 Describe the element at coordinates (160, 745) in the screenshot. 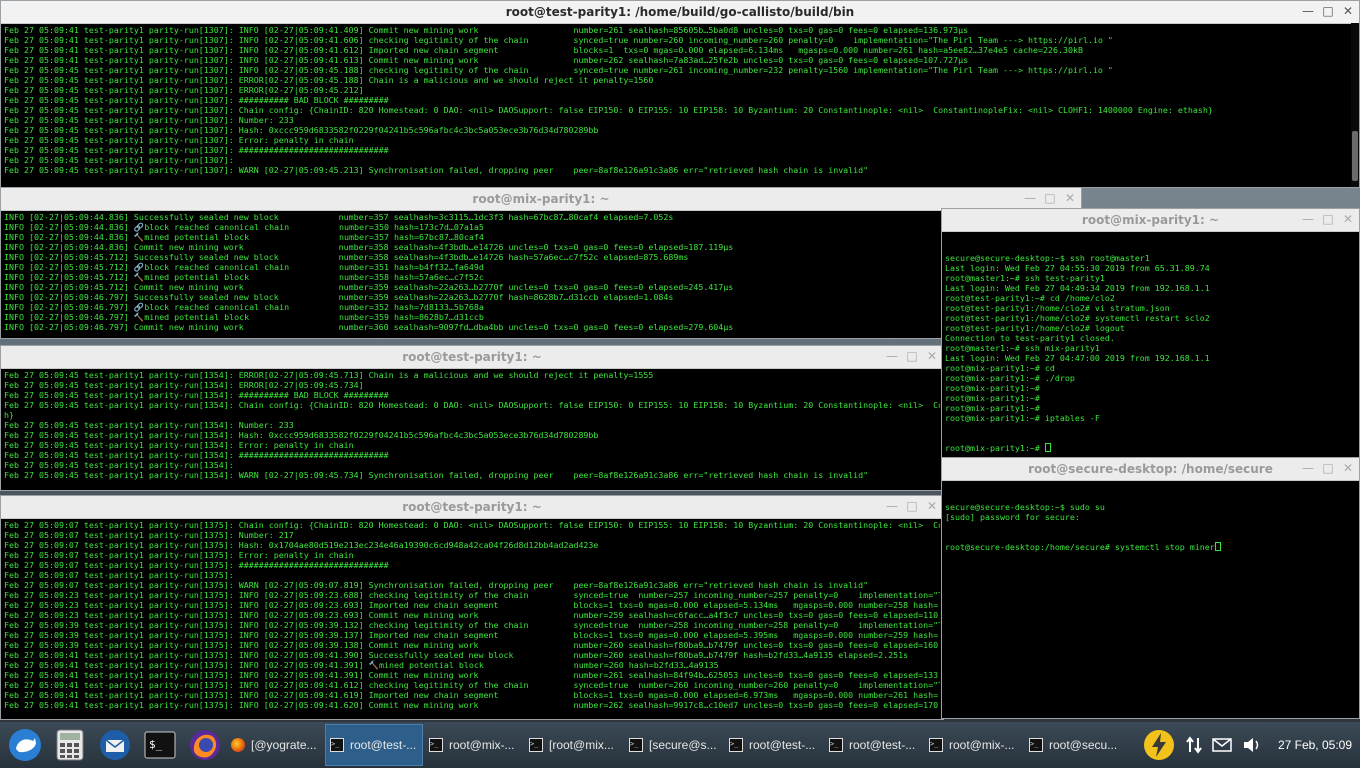

I see `terminal-launcher: $_` at that location.